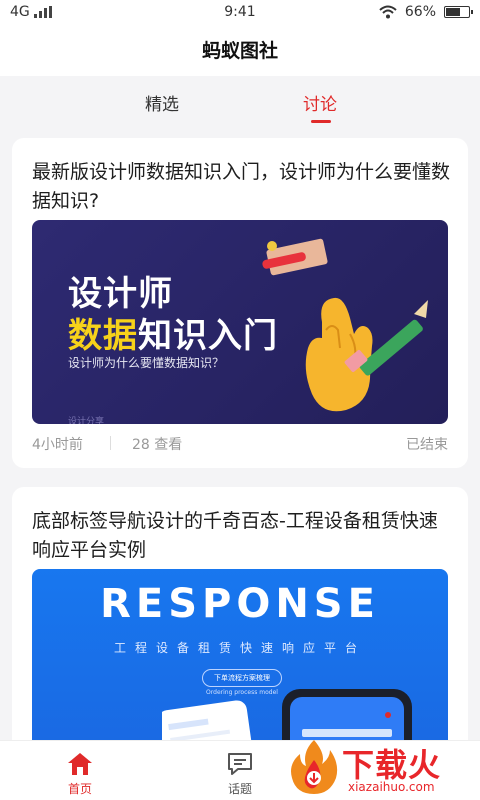  I want to click on banner-tag: 下单流程方案梳理, so click(242, 678).